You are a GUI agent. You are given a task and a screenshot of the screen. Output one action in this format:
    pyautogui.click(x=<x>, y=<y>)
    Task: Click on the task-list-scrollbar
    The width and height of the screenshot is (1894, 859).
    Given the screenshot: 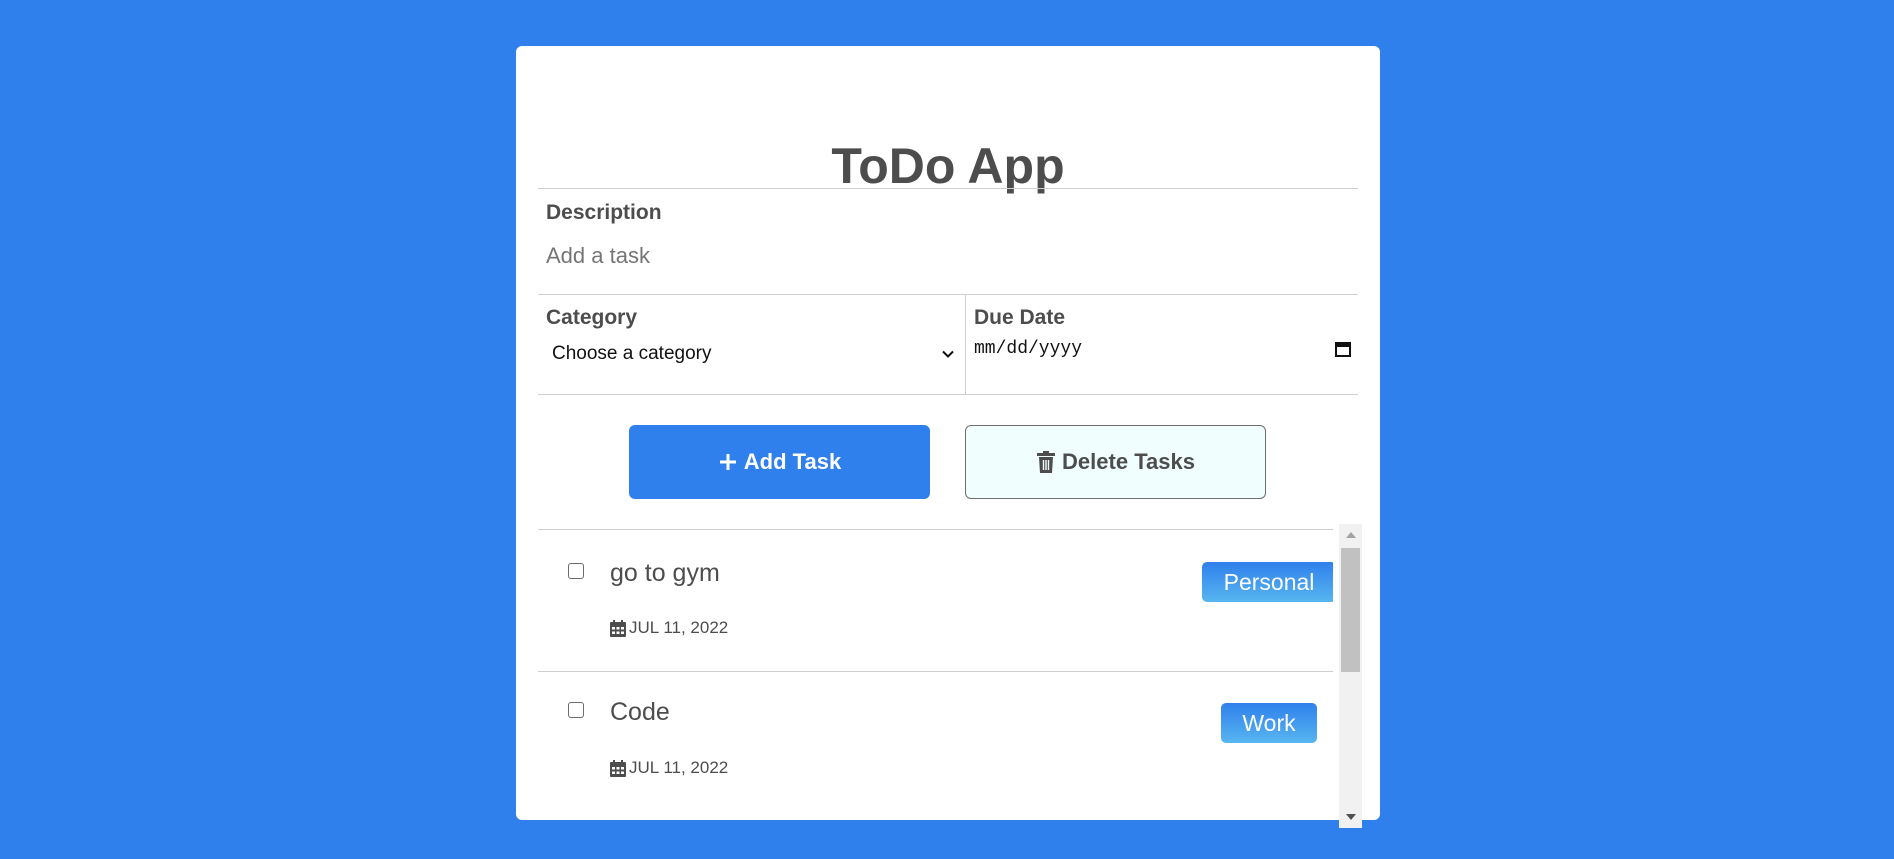 What is the action you would take?
    pyautogui.click(x=1350, y=676)
    